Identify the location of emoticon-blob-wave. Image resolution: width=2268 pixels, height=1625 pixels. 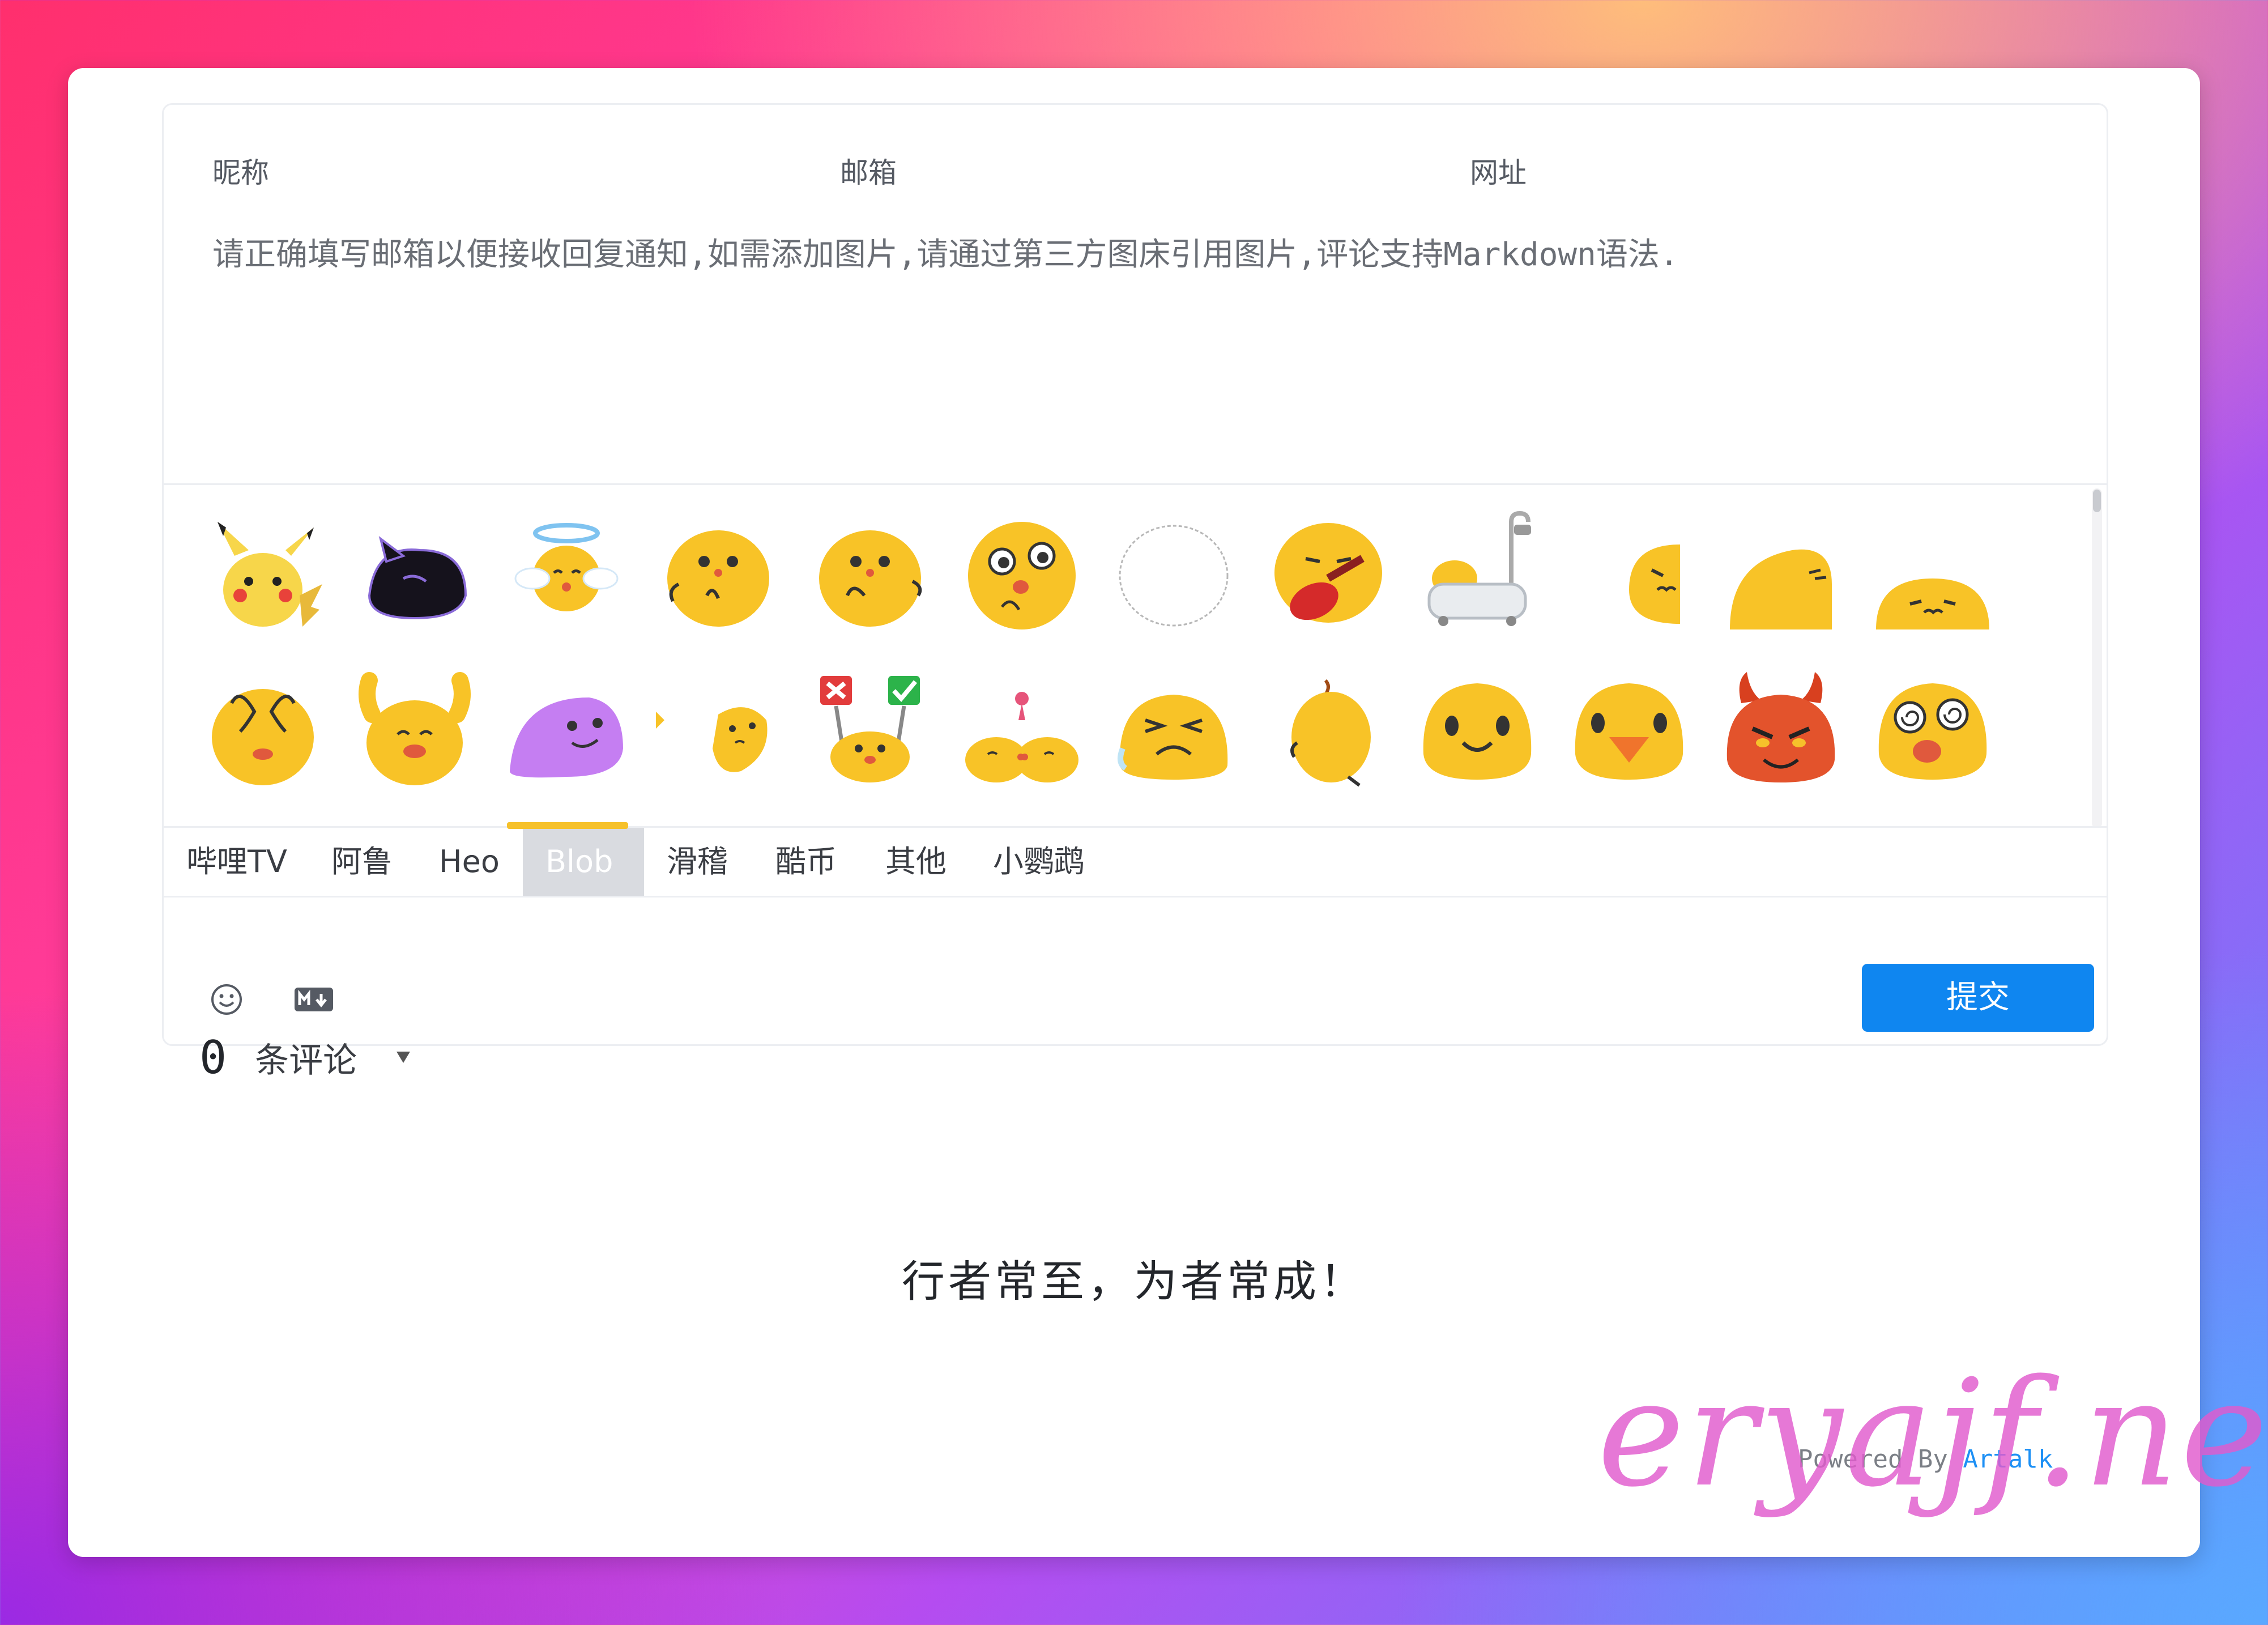
(718, 573).